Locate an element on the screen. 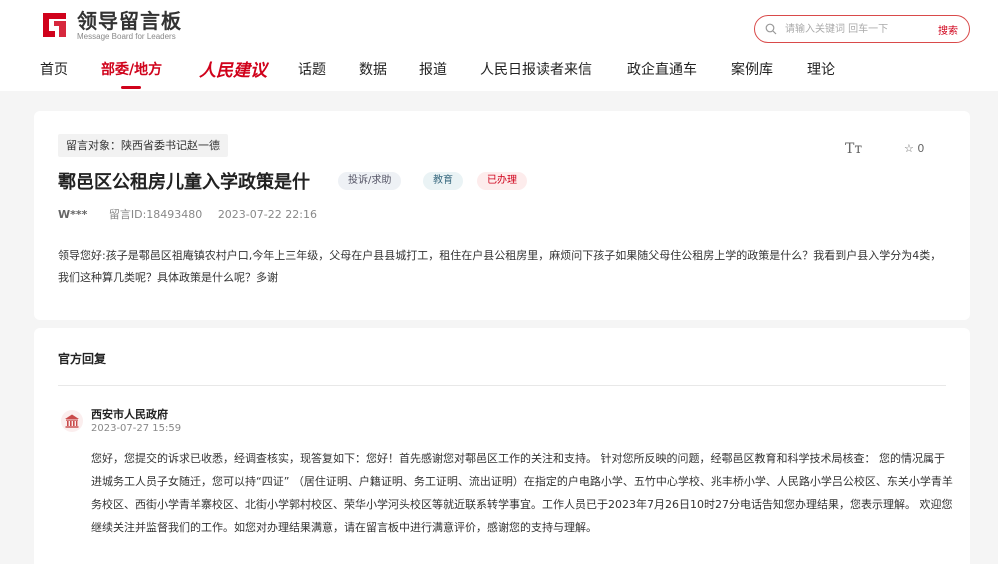 The image size is (998, 564). reply-section-title: 官方回复 is located at coordinates (82, 359).